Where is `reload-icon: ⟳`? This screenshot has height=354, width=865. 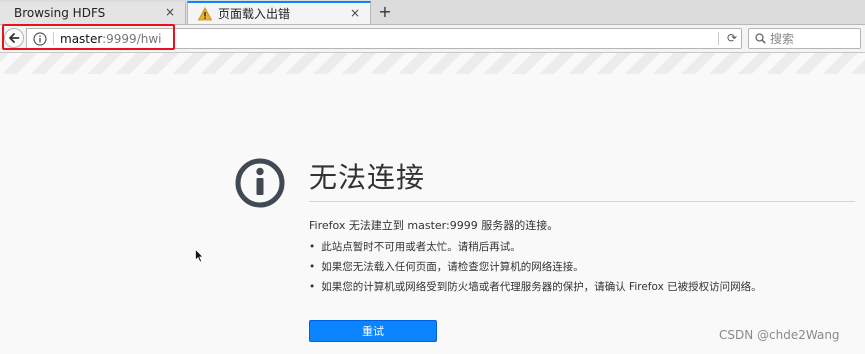
reload-icon: ⟳ is located at coordinates (732, 38).